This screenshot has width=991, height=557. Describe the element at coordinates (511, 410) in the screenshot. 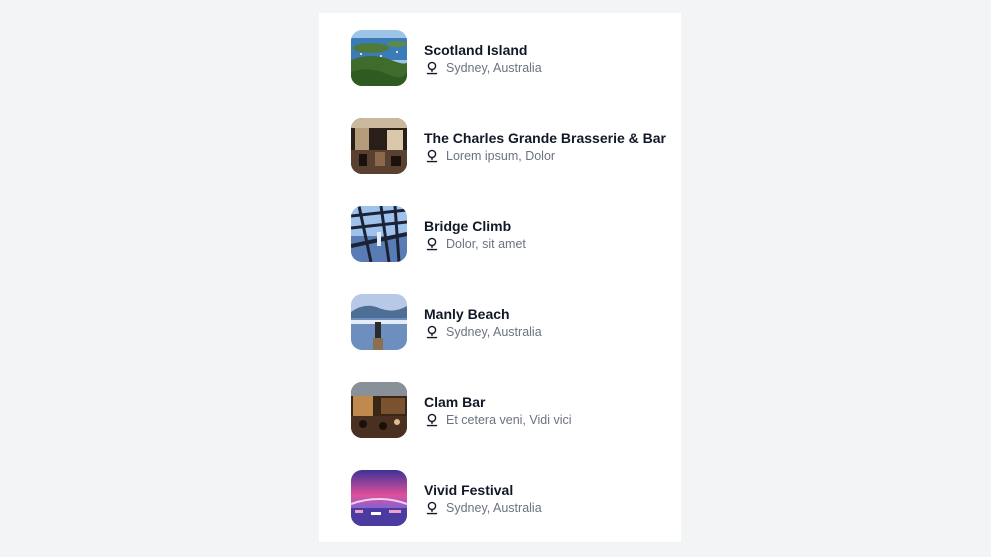

I see `list-item: Clam Bar Et cetera veni, Vidi vici` at that location.